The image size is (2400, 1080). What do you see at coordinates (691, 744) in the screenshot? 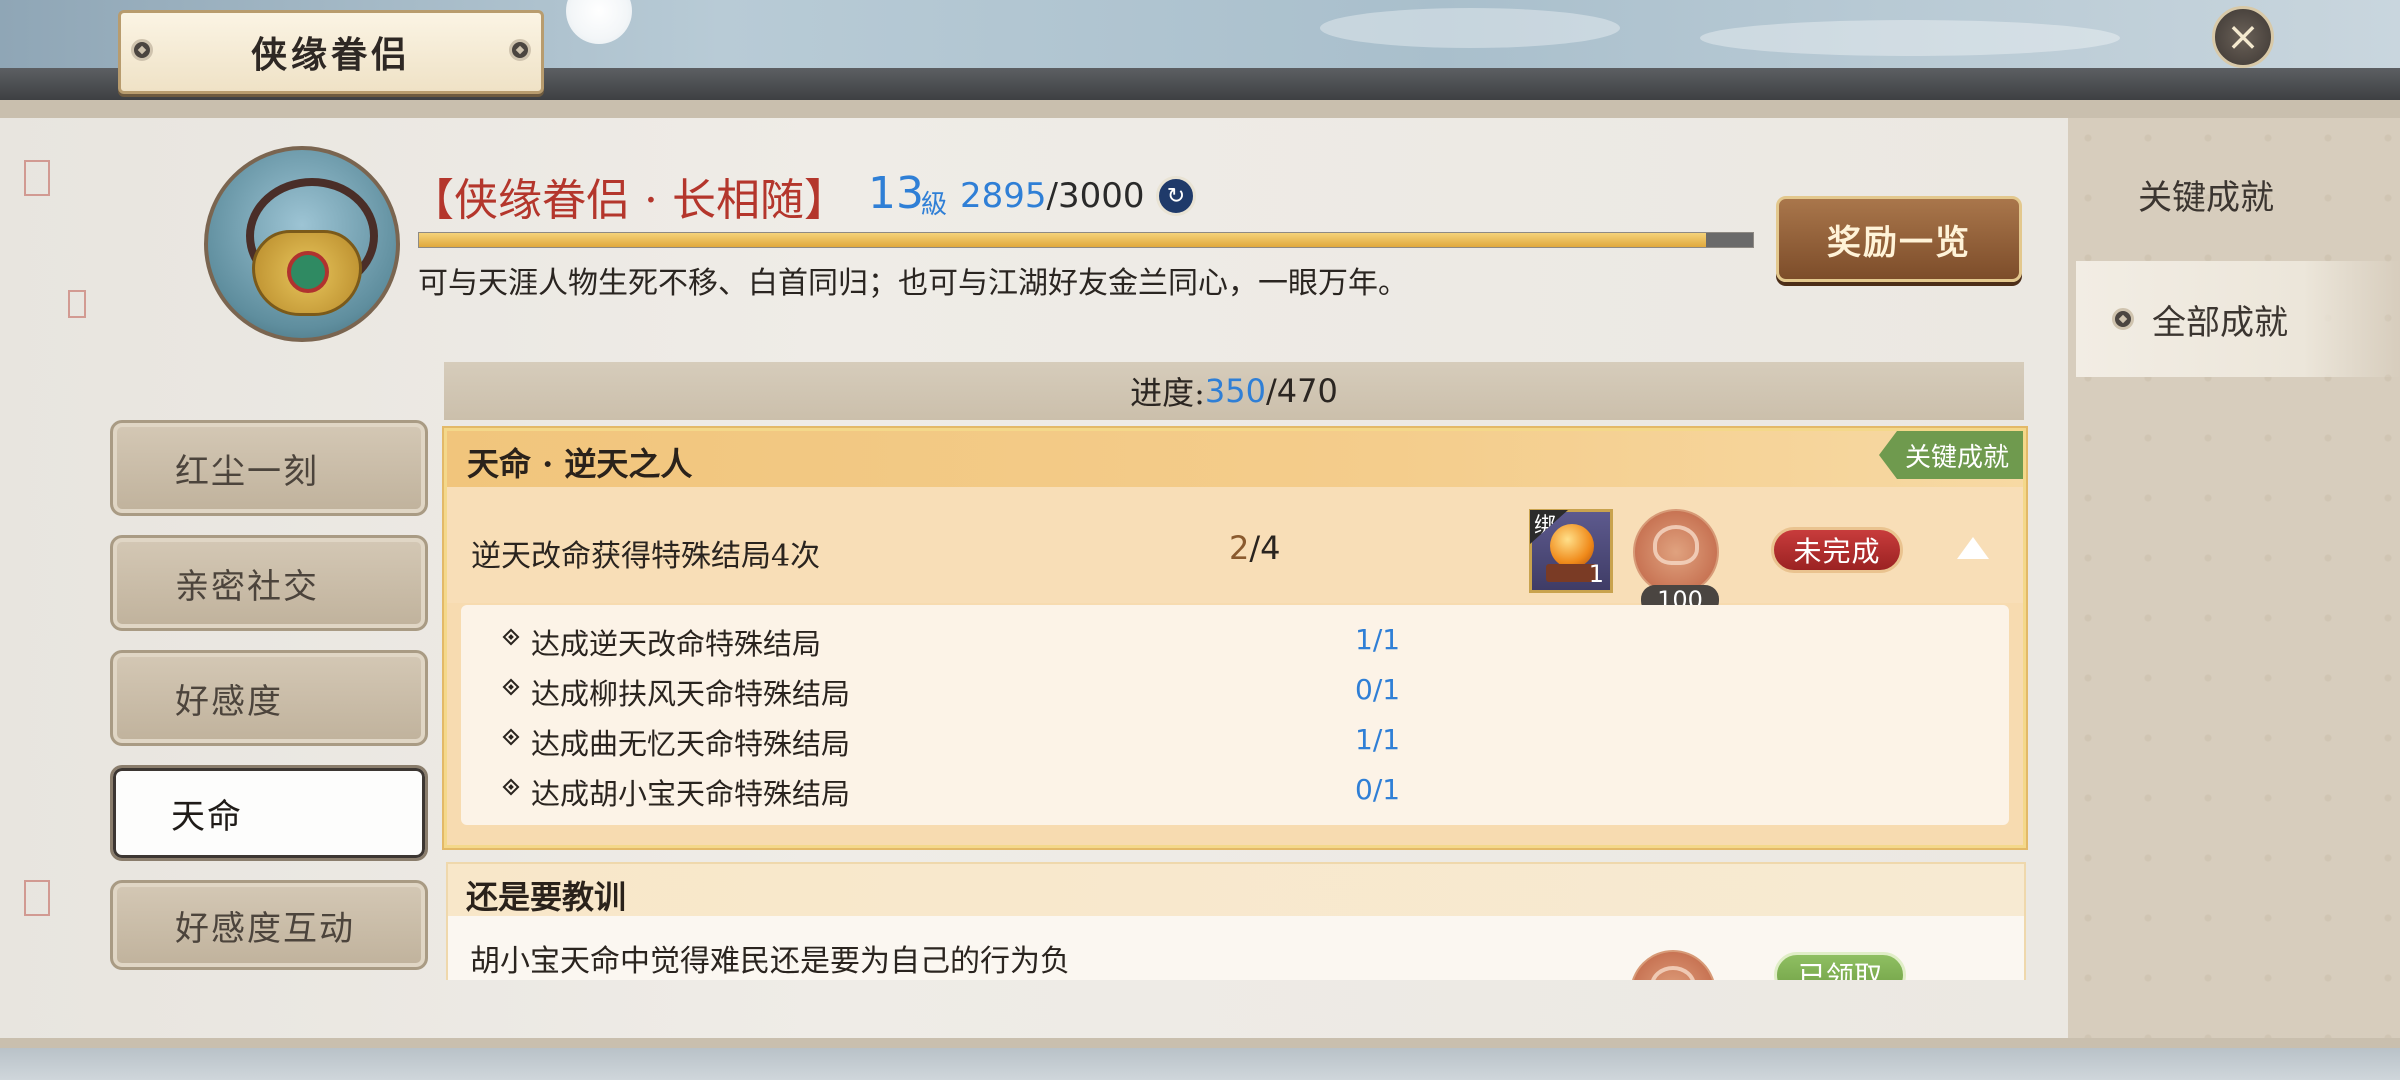
I see `sub-goal-text: 达成曲无忆天命特殊结局` at bounding box center [691, 744].